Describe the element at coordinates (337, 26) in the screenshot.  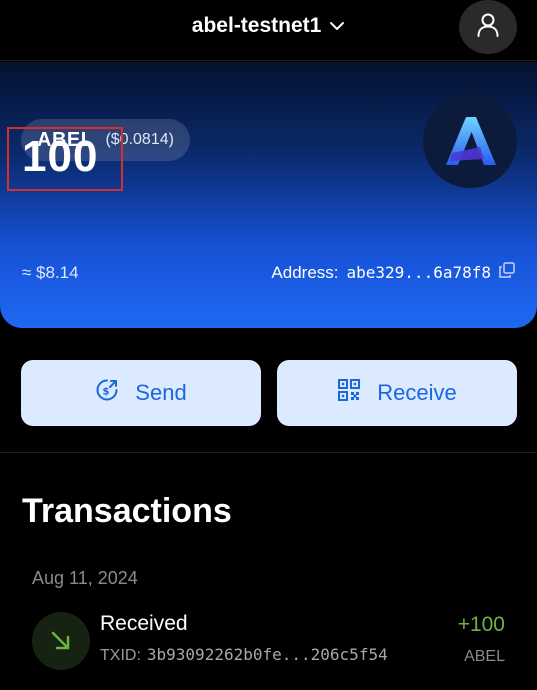
I see `chevron-down-icon` at that location.